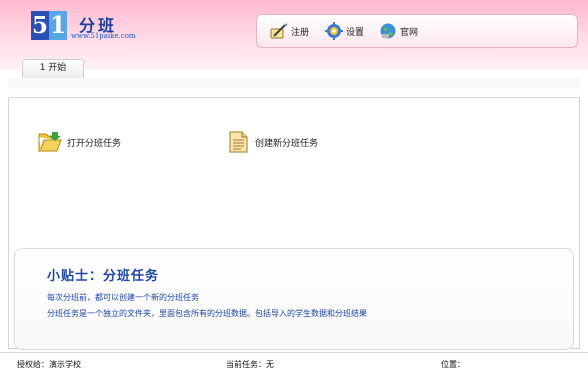 This screenshot has width=588, height=383. What do you see at coordinates (238, 142) in the screenshot?
I see `document-icon` at bounding box center [238, 142].